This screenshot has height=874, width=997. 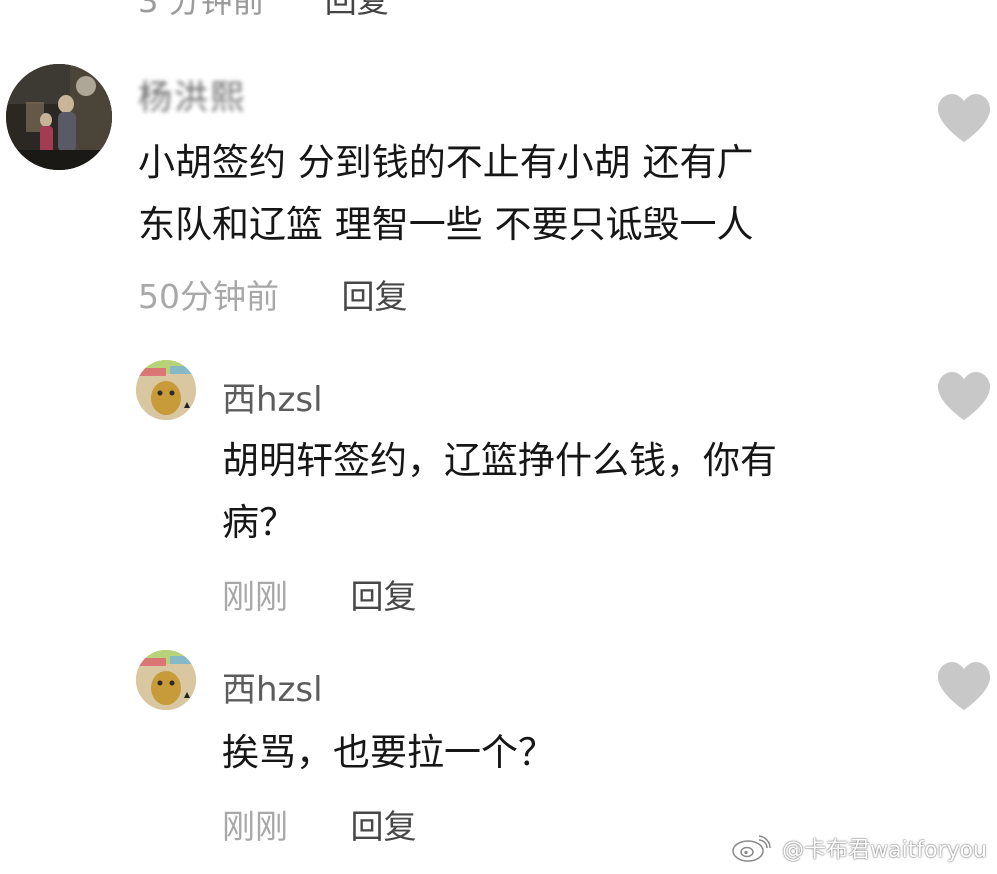 I want to click on avatar-photo, so click(x=59, y=117).